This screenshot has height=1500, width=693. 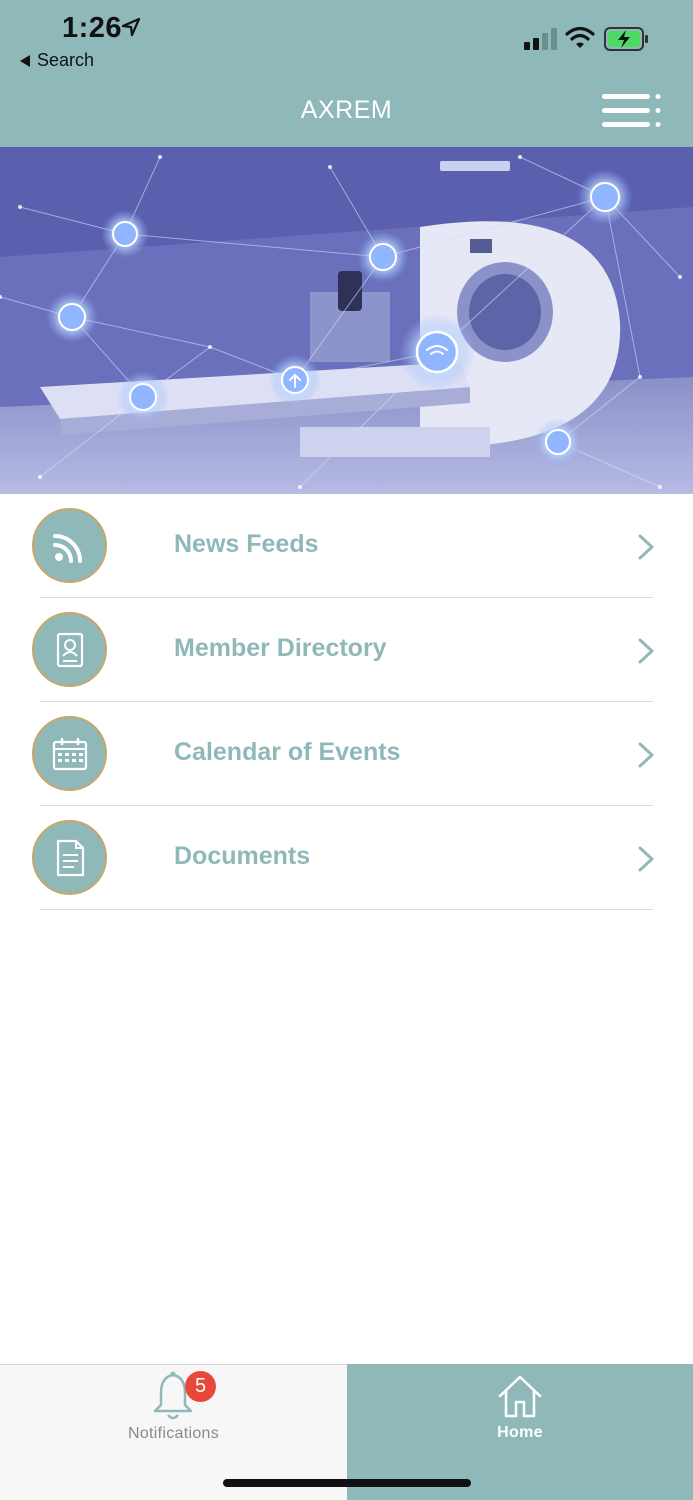 What do you see at coordinates (280, 648) in the screenshot?
I see `menu-item-label: Member Directory` at bounding box center [280, 648].